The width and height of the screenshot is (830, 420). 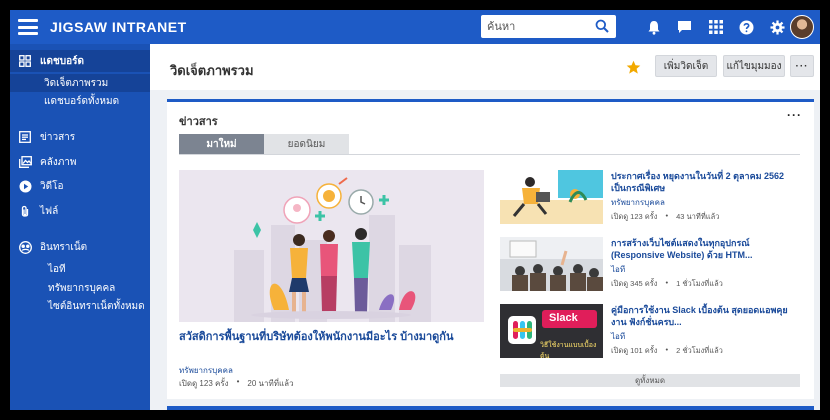 What do you see at coordinates (684, 27) in the screenshot?
I see `chat-icon` at bounding box center [684, 27].